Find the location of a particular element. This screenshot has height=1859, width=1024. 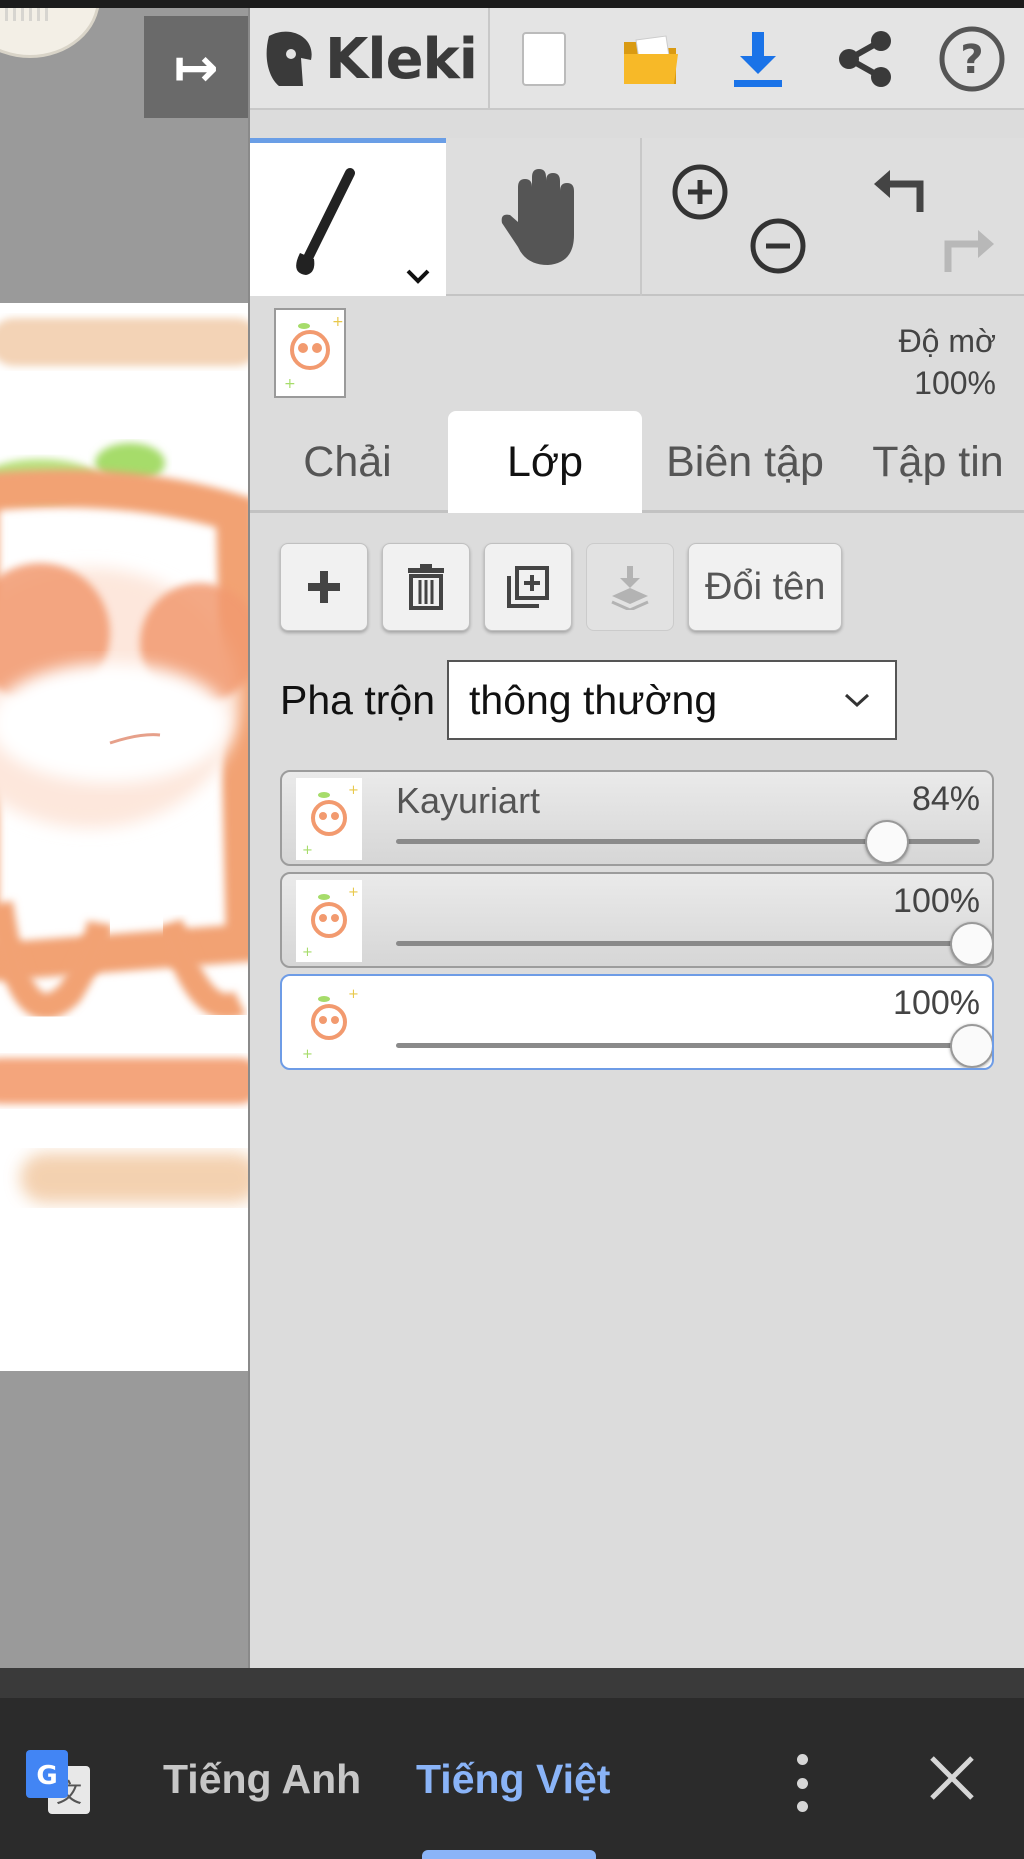

new-file-button is located at coordinates (543, 59).